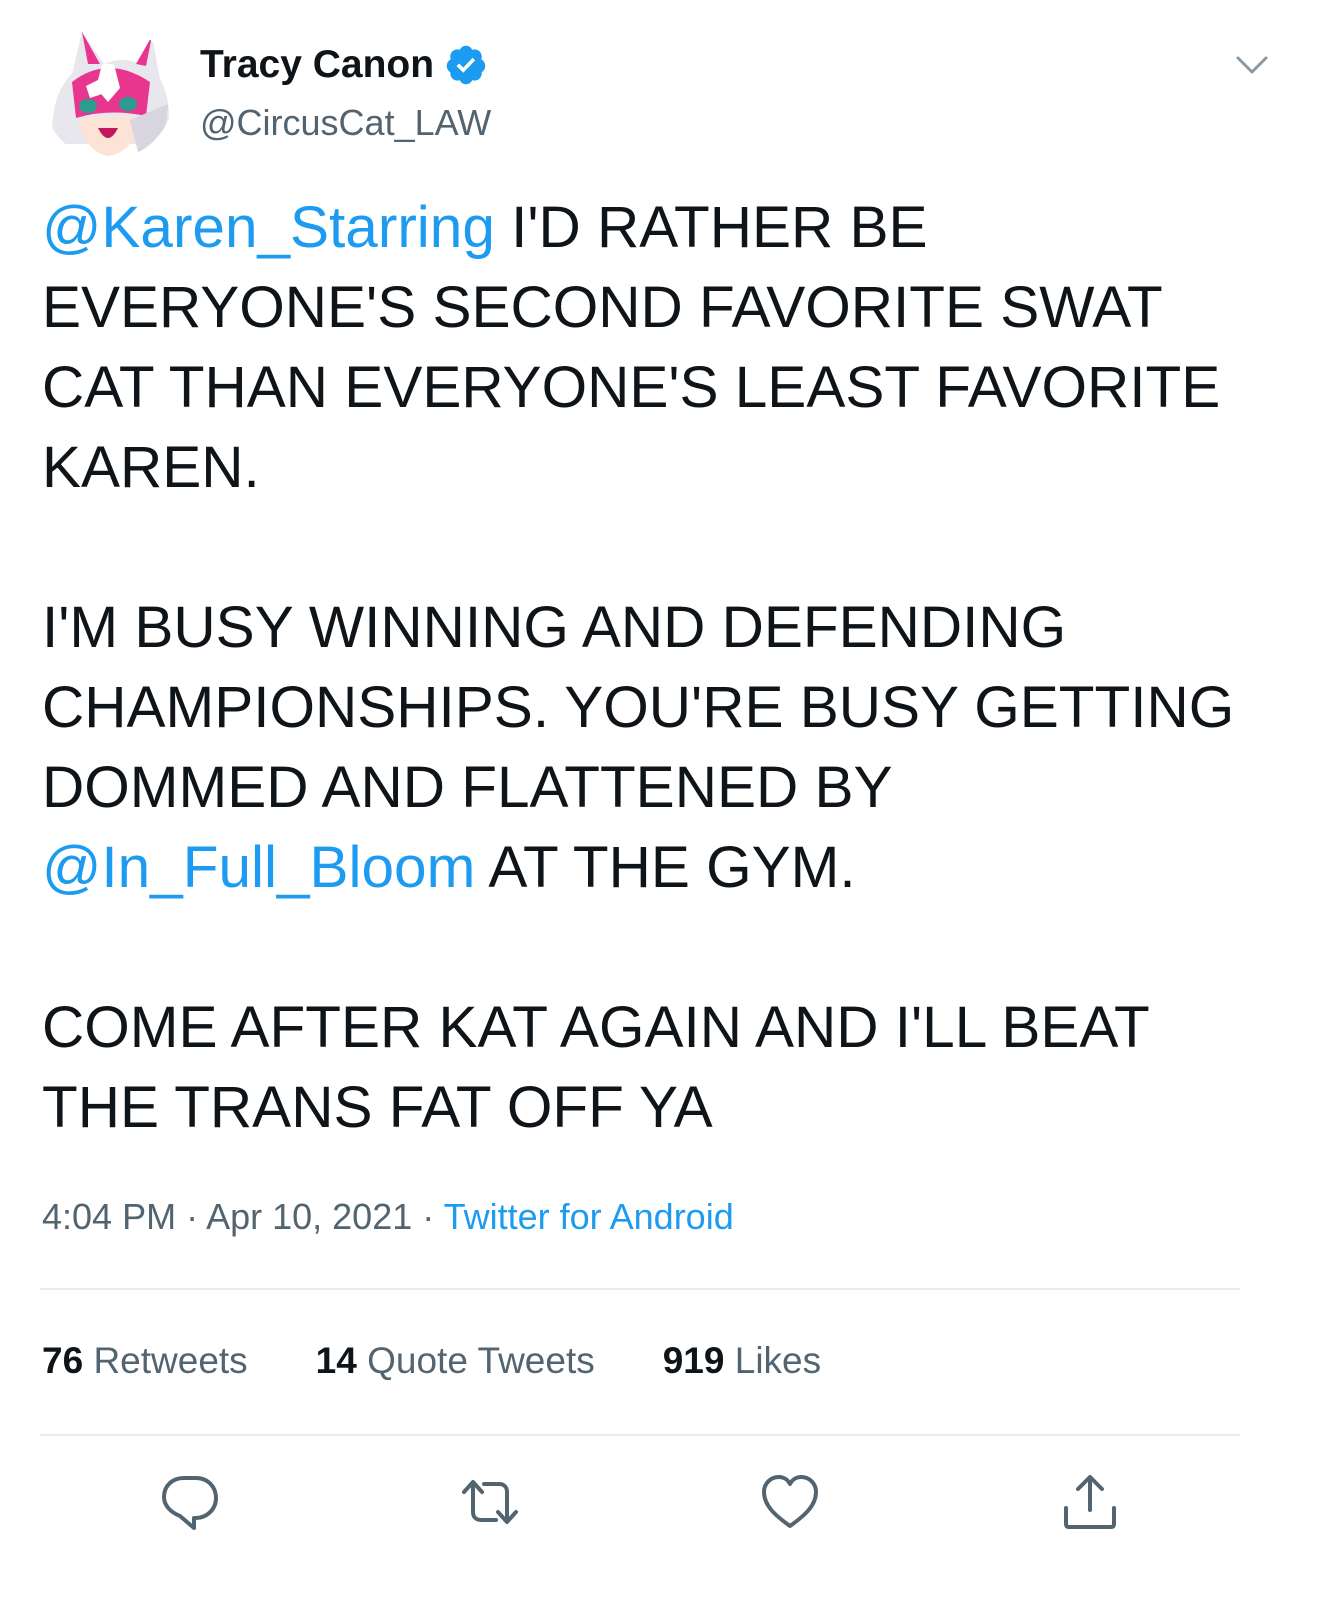 Image resolution: width=1320 pixels, height=1617 pixels. I want to click on likes-count: 919, so click(693, 1360).